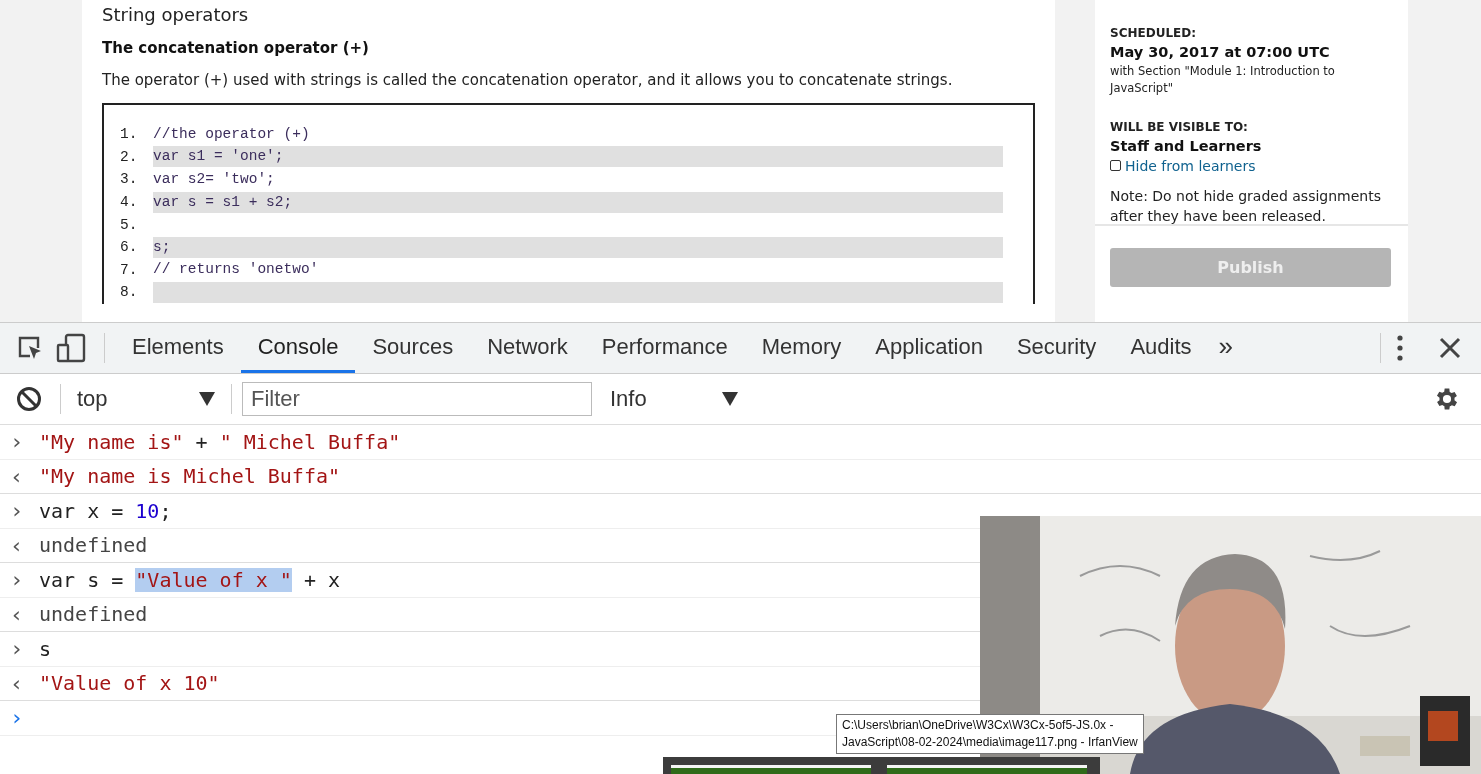 The height and width of the screenshot is (774, 1481). What do you see at coordinates (1179, 126) in the screenshot?
I see `visibility-label: WILL BE VISIBLE TO:` at bounding box center [1179, 126].